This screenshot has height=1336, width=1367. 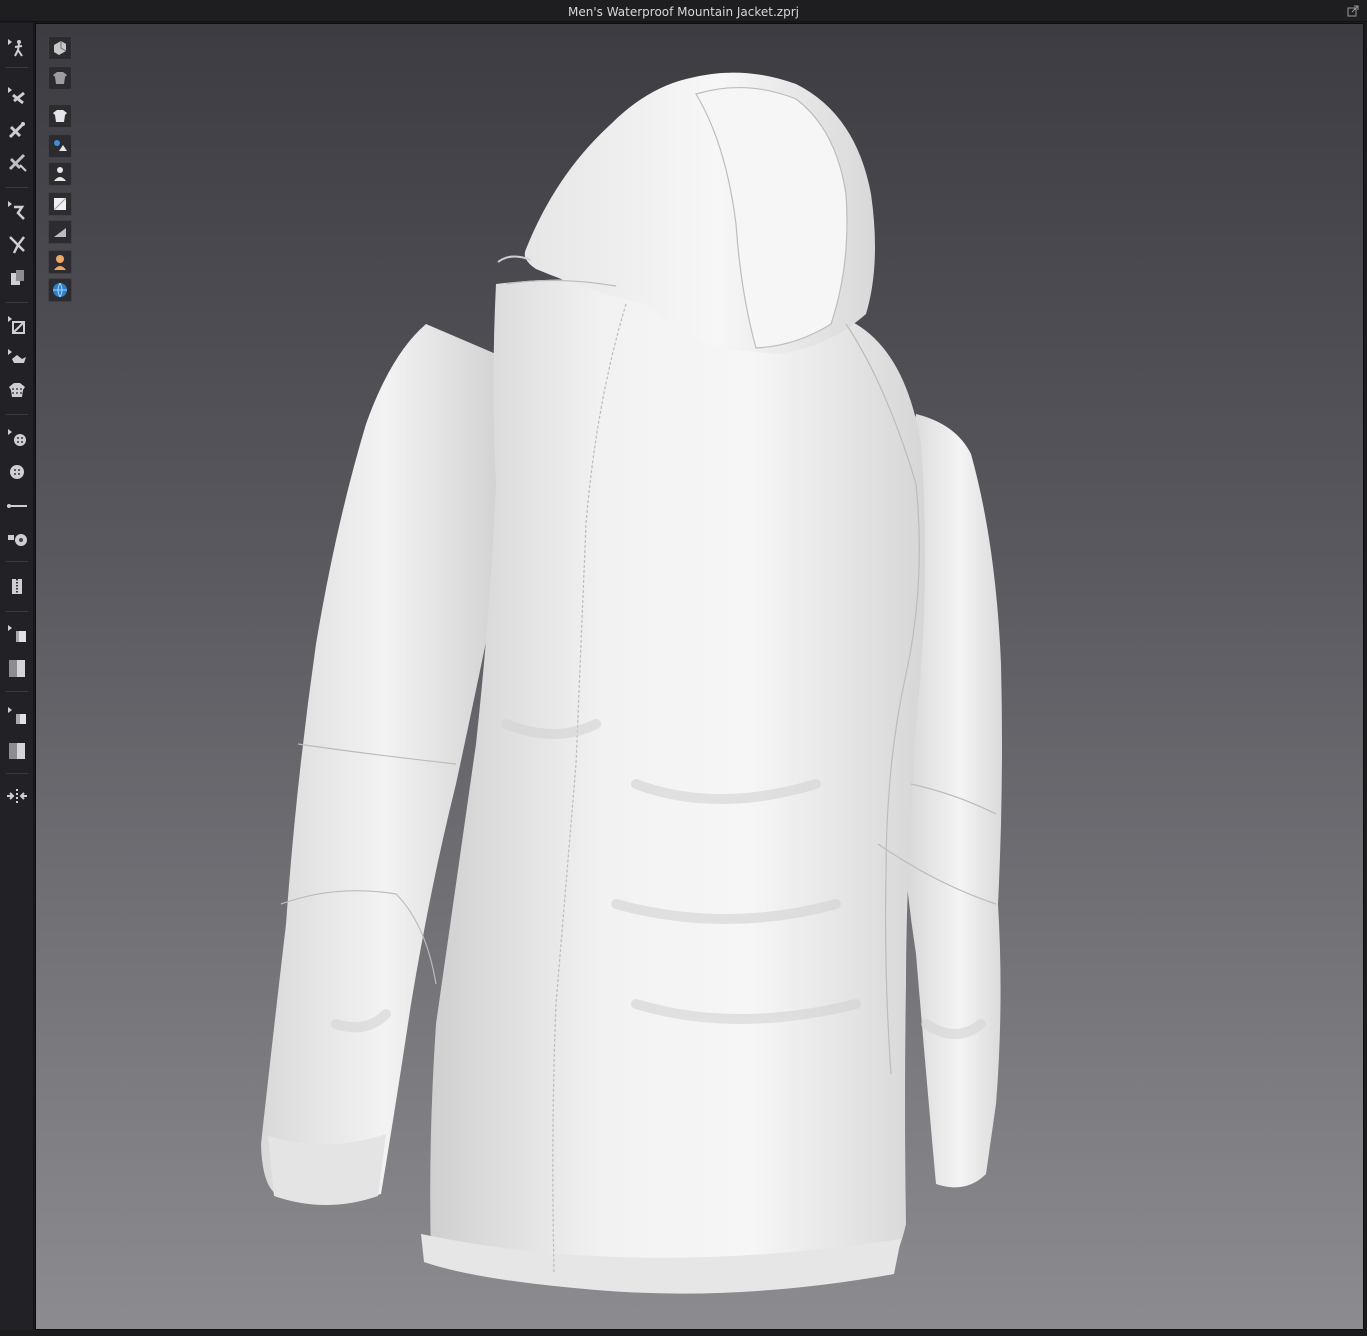 I want to click on popout-icon, so click(x=1353, y=11).